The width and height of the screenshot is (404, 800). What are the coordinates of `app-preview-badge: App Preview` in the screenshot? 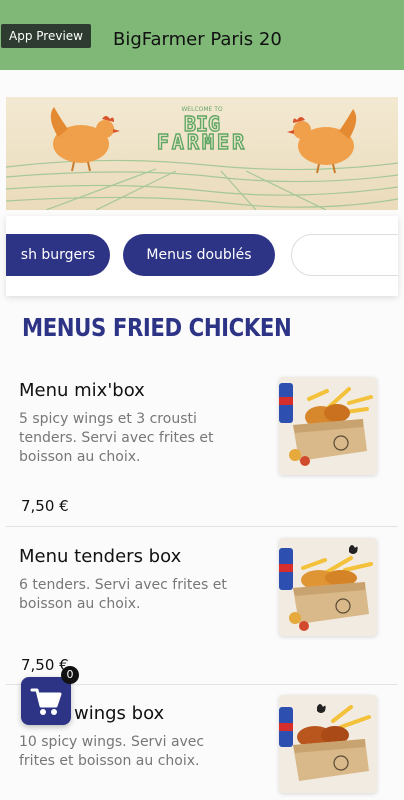 It's located at (46, 36).